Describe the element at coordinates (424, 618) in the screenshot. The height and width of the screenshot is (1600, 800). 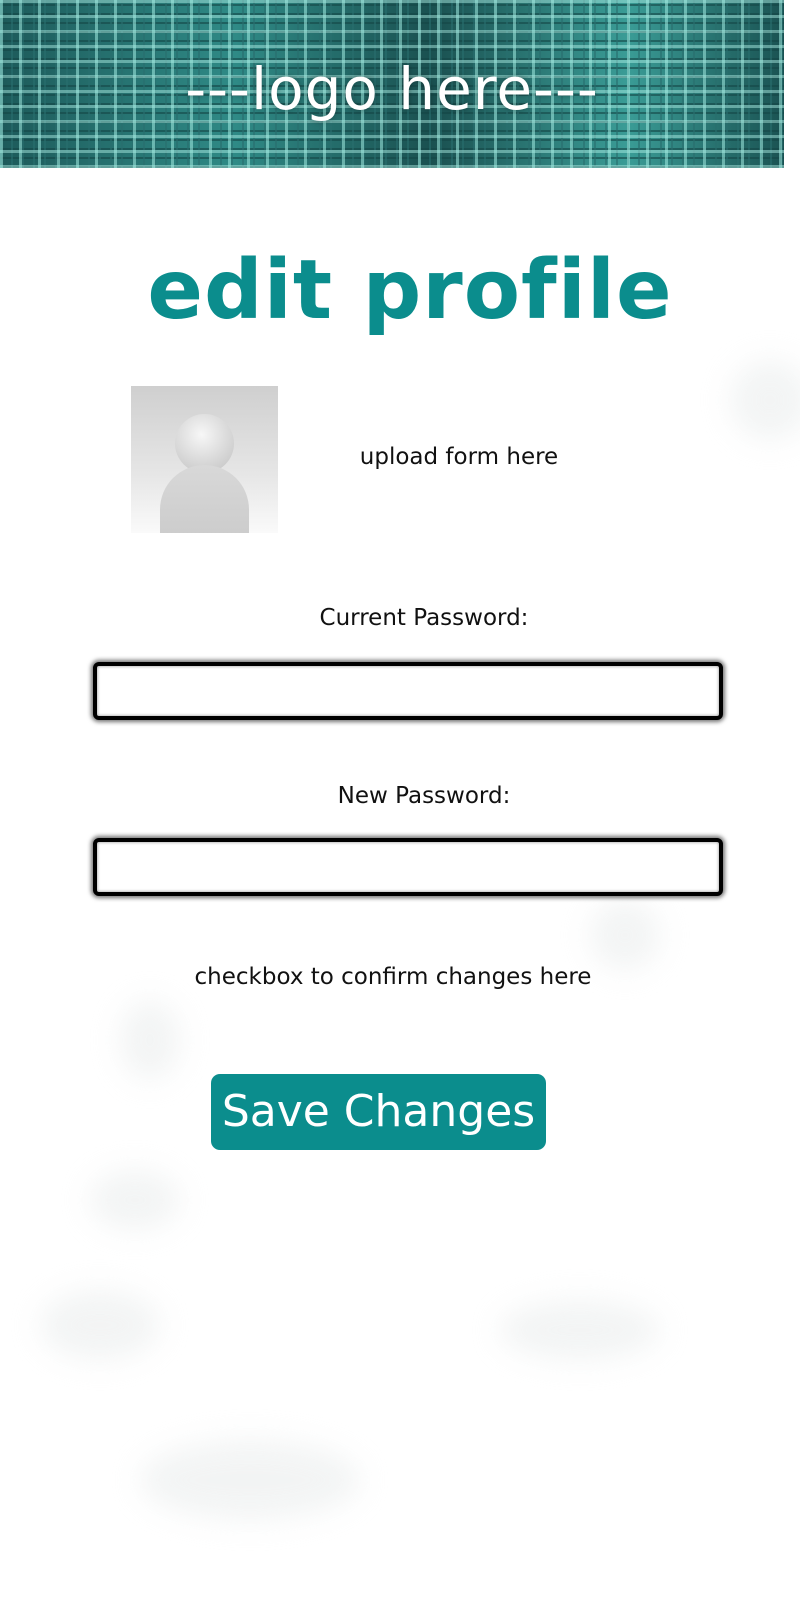
I see `current-password-label: Current Password:` at that location.